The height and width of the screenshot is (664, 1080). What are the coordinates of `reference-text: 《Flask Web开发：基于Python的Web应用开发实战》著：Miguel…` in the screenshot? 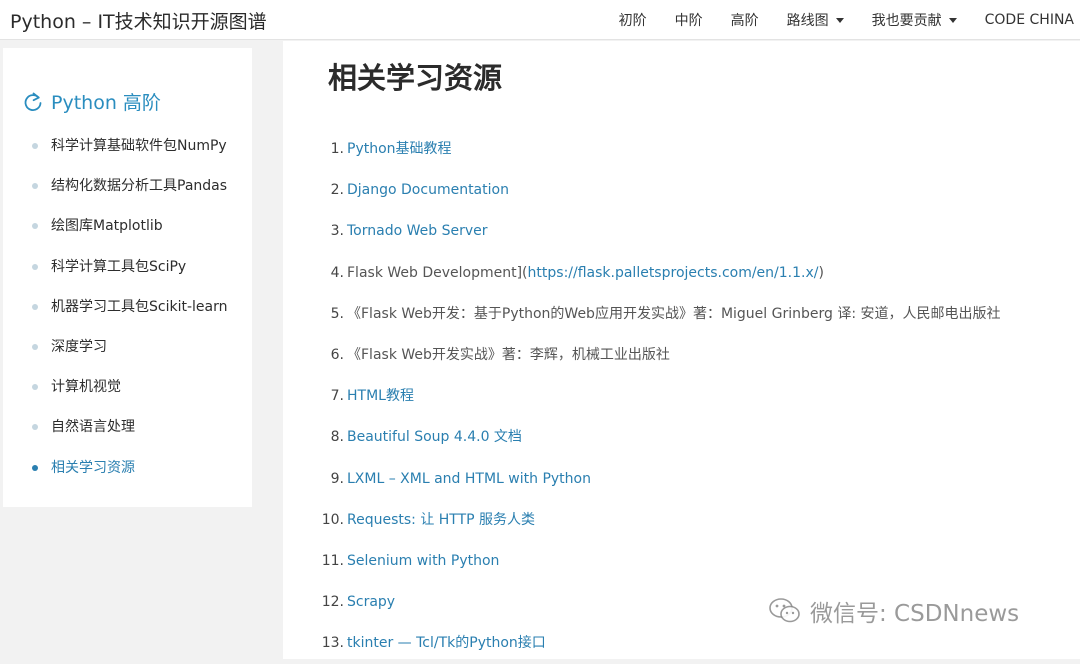 It's located at (674, 314).